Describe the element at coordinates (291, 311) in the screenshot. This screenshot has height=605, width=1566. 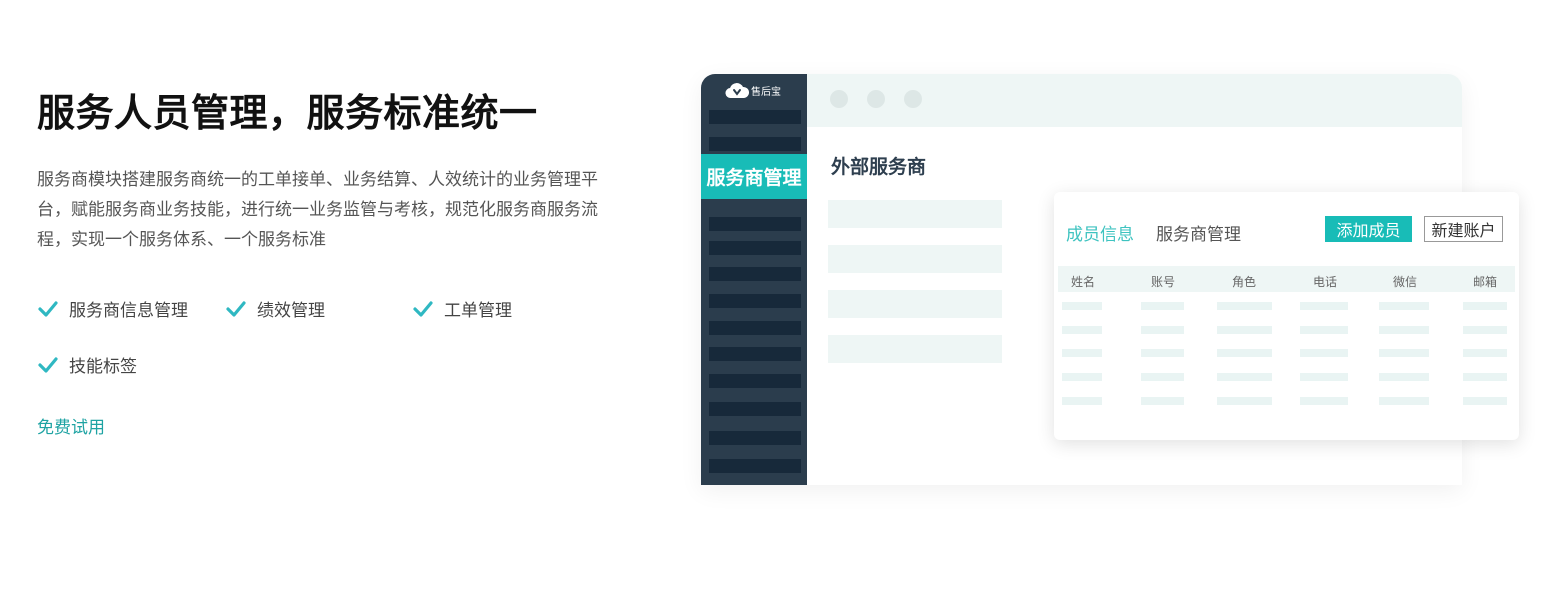
I see `feature-label: 绩效管理` at that location.